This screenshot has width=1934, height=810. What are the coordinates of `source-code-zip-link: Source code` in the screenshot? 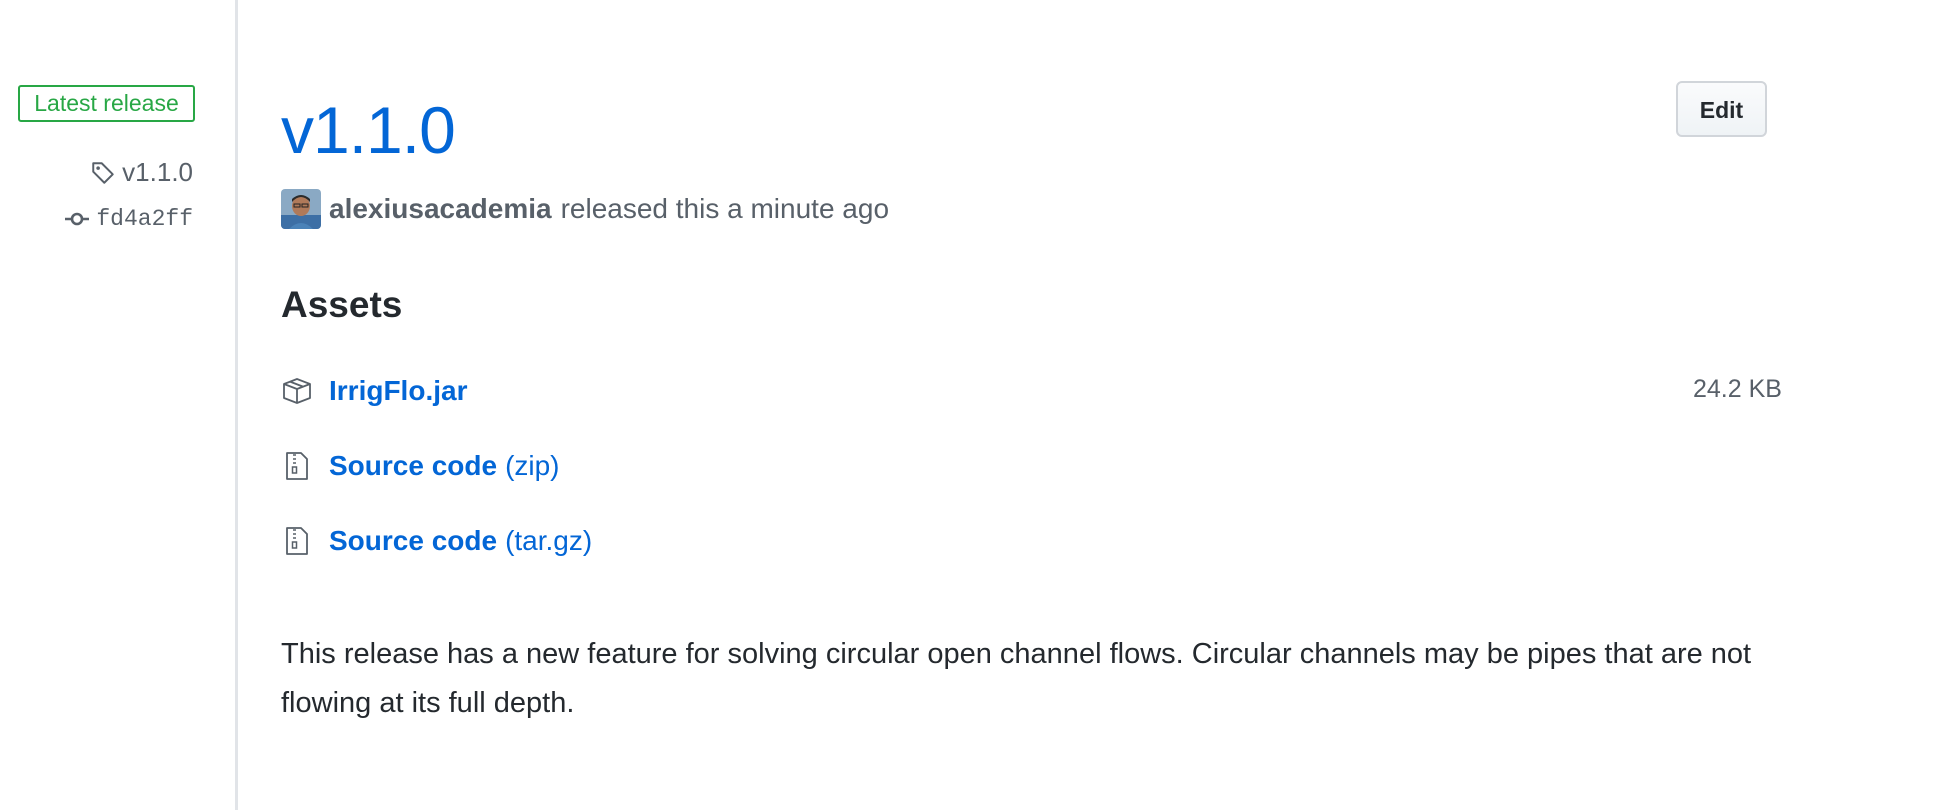 It's located at (413, 466).